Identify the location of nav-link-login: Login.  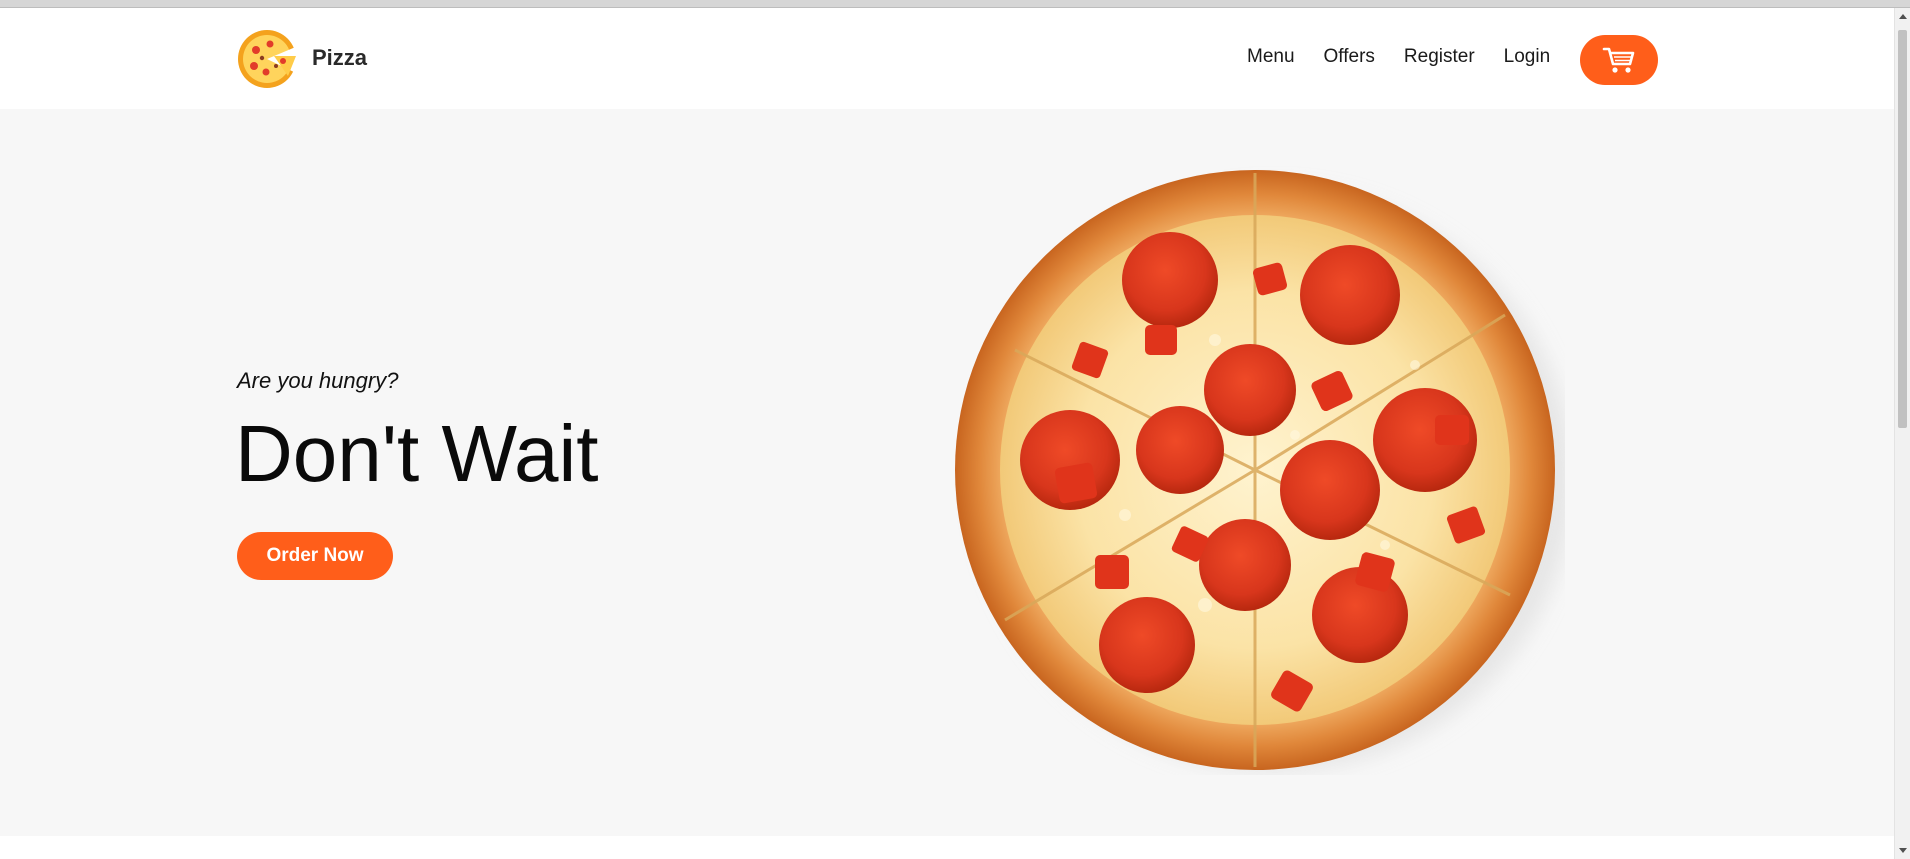
(1527, 57).